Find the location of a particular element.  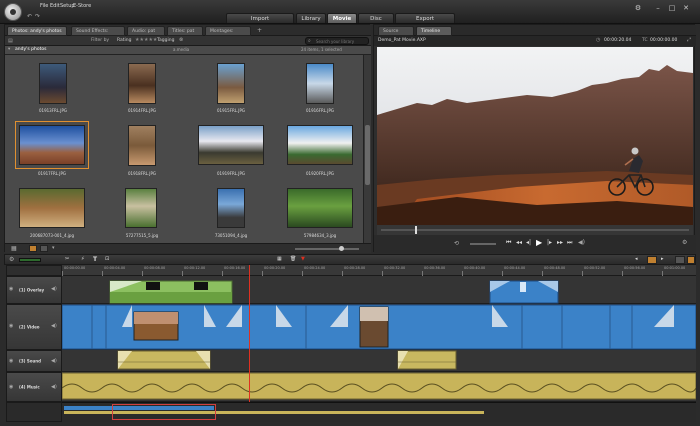

timeline-playhead is located at coordinates (249, 334).